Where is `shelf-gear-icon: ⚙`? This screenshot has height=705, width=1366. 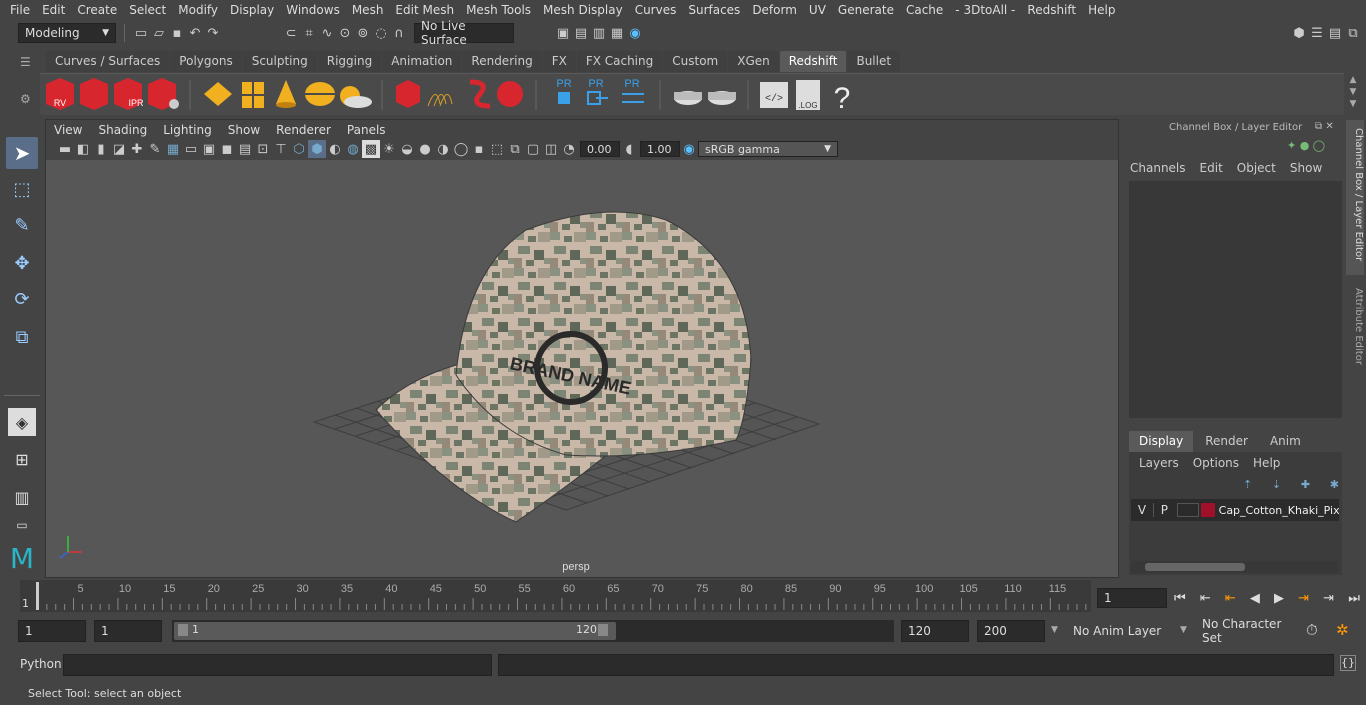 shelf-gear-icon: ⚙ is located at coordinates (27, 99).